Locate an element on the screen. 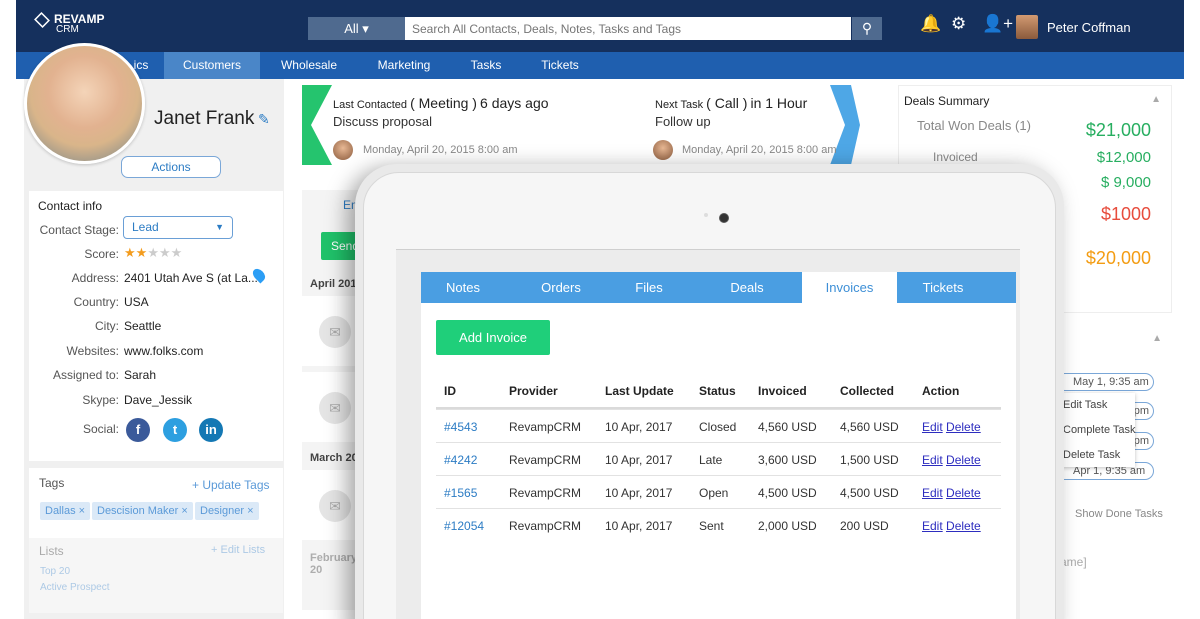  linkedin-icon: in is located at coordinates (211, 430).